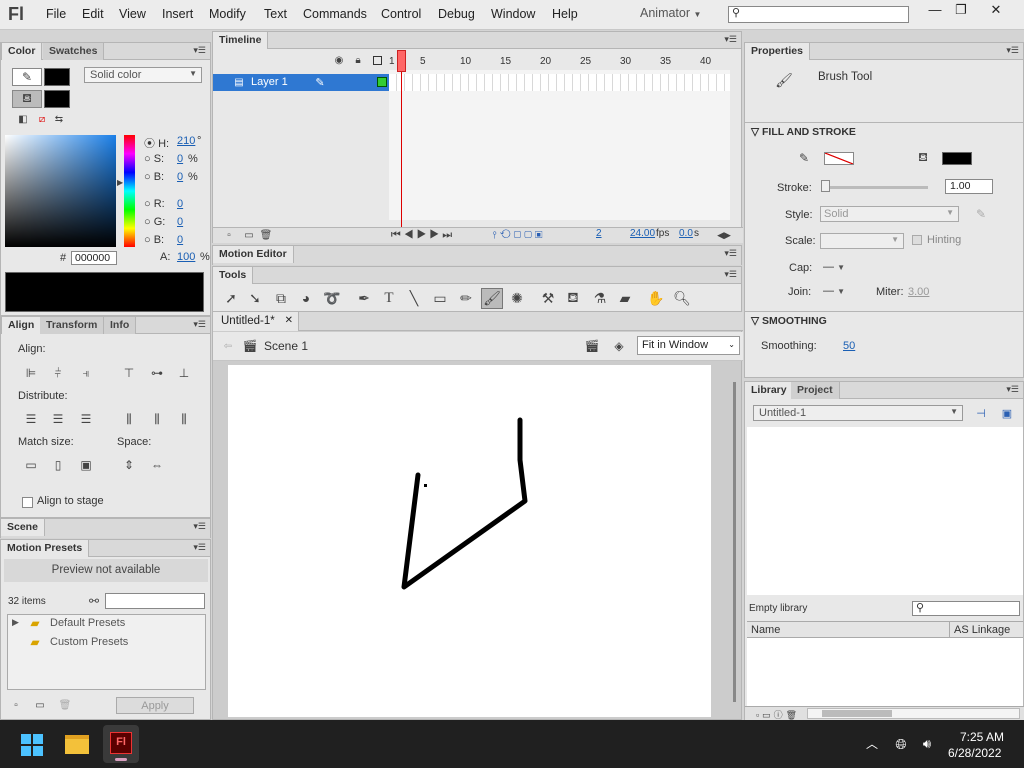  I want to click on edit-symbols-icon: ◈, so click(619, 346).